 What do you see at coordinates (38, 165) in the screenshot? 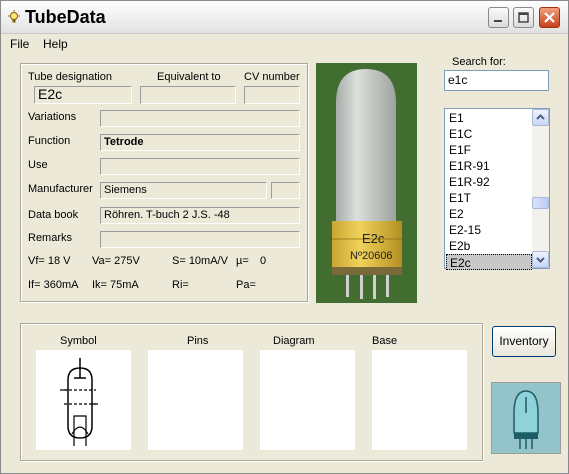
I see `use-label: Use` at bounding box center [38, 165].